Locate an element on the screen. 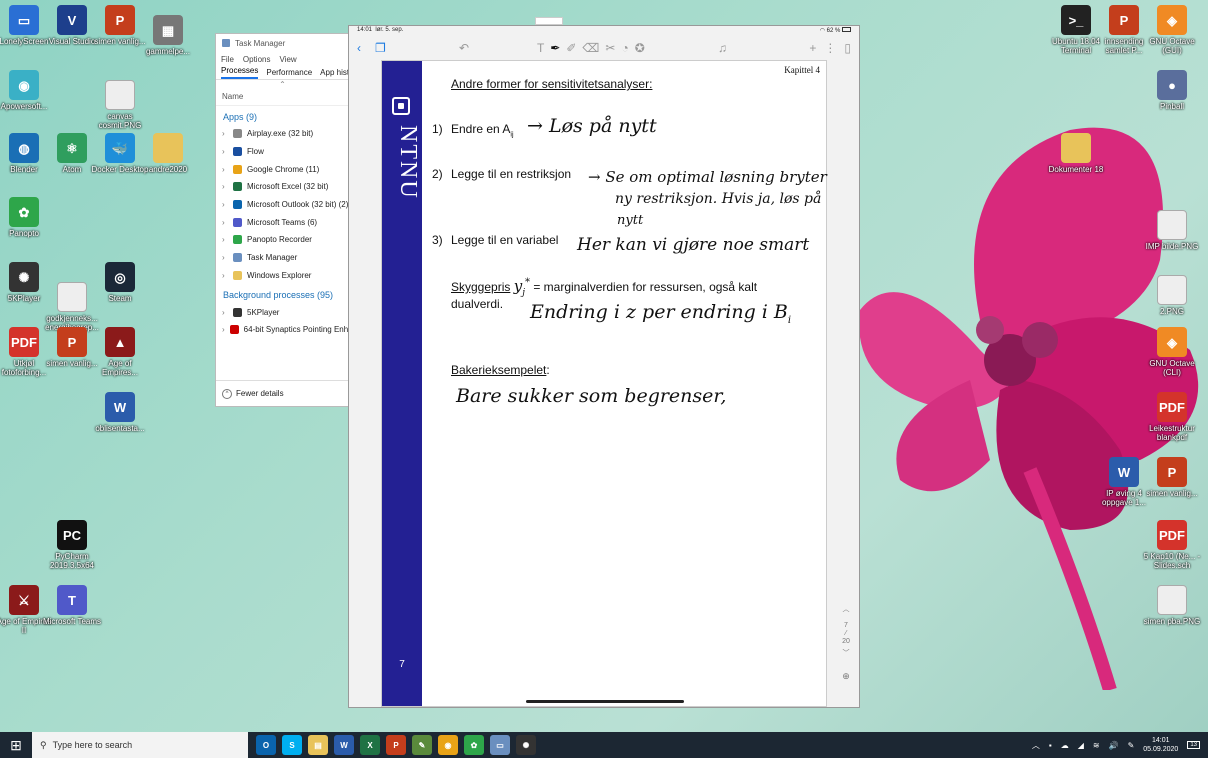 The height and width of the screenshot is (758, 1208). collapse-chevron-icon: ⌃ is located at coordinates (282, 86).